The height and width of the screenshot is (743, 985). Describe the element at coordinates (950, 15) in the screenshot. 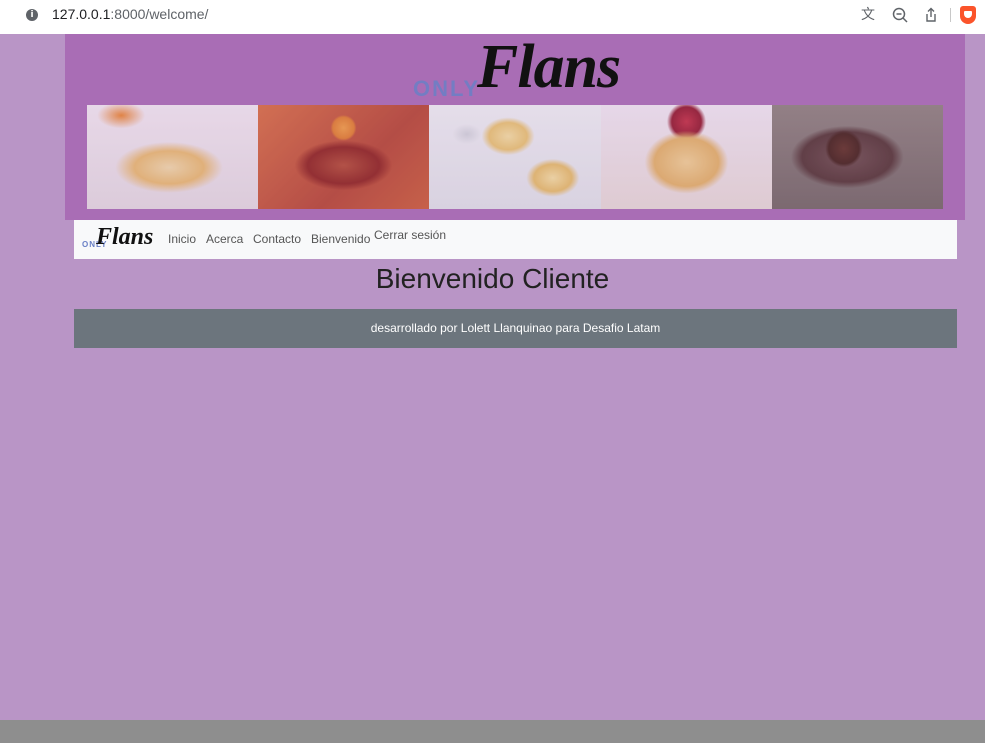

I see `toolbar-separator` at that location.